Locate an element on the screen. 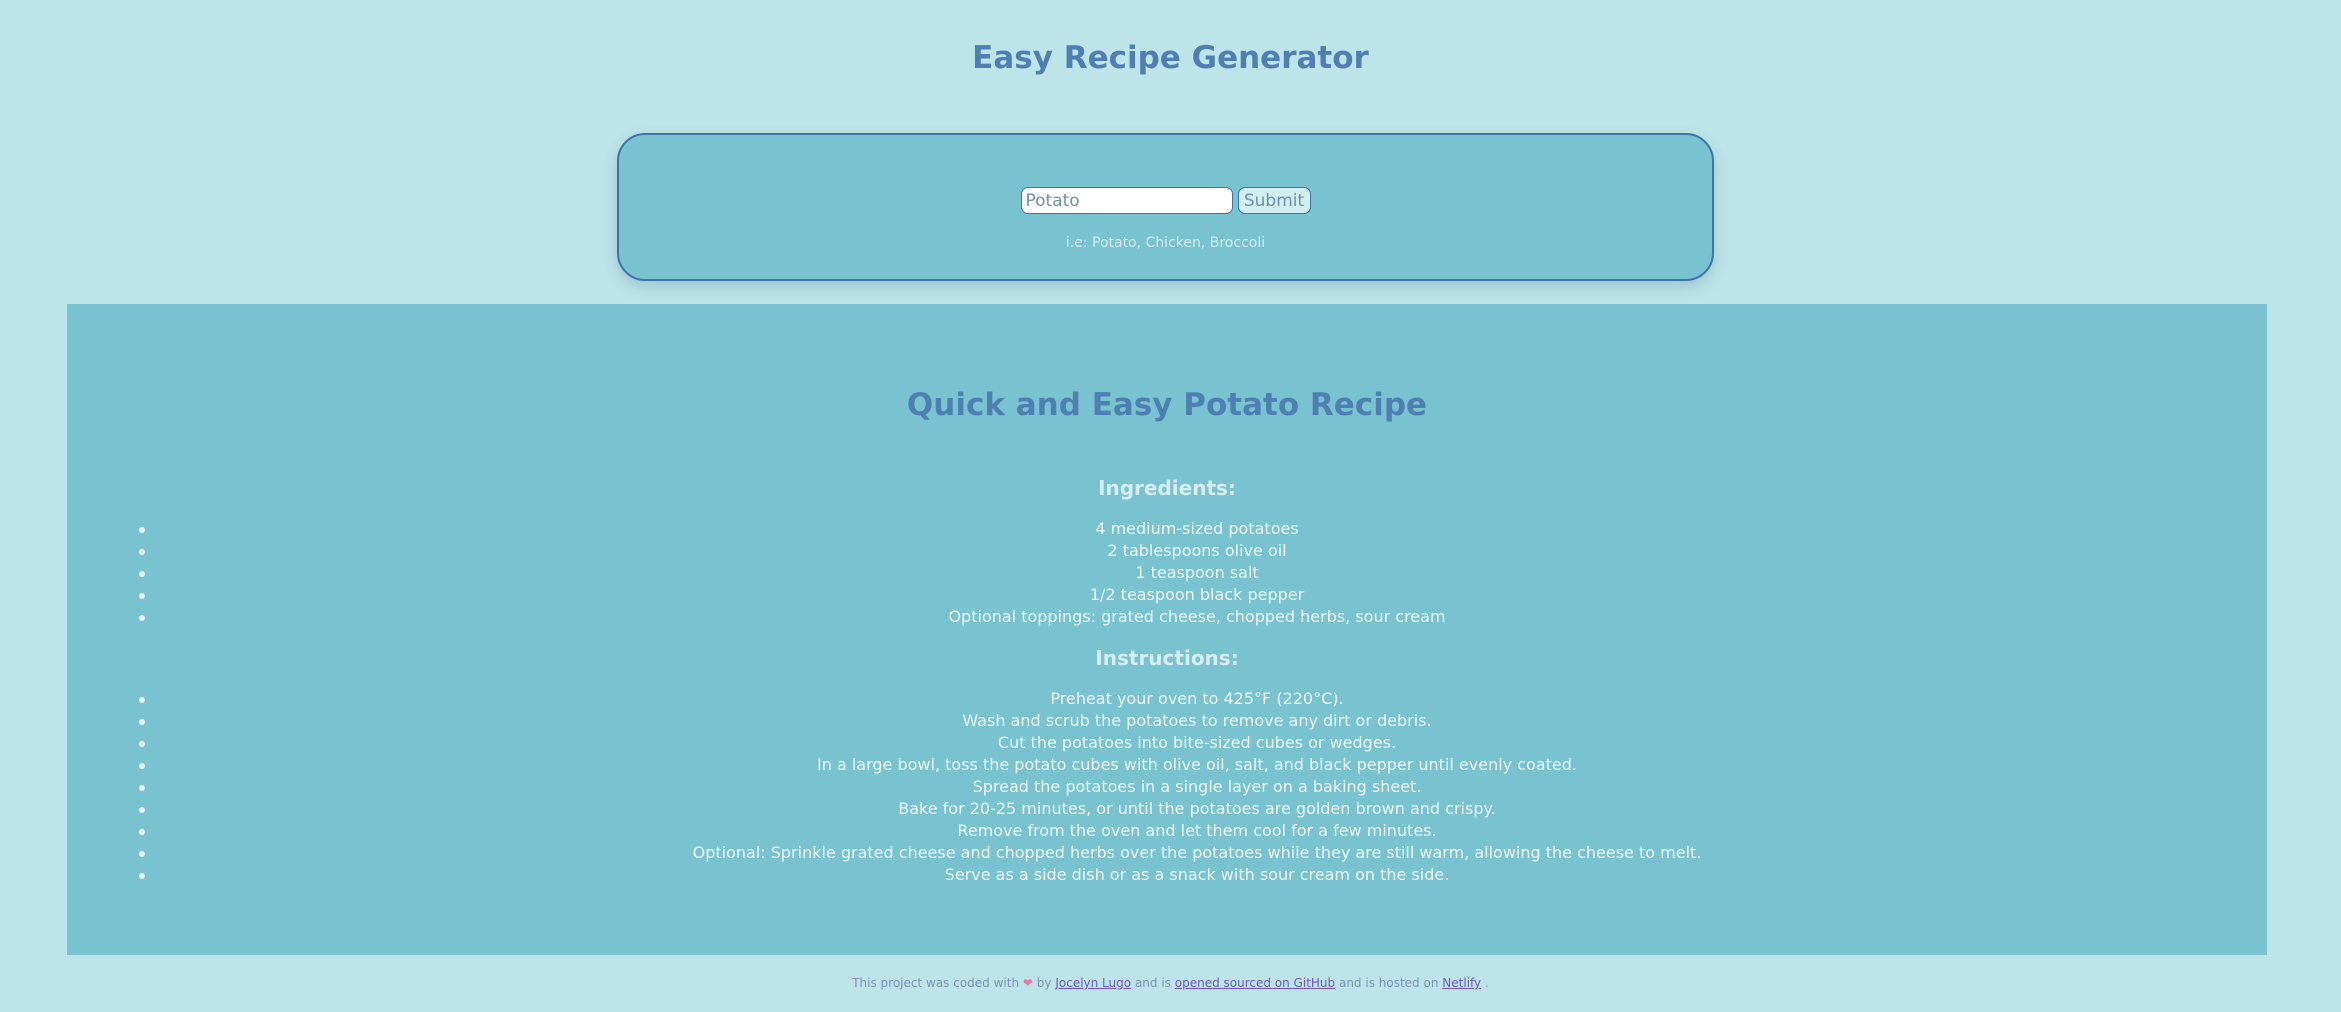  instruction-text: Preheat your oven to 425°F (220°C). is located at coordinates (1197, 698).